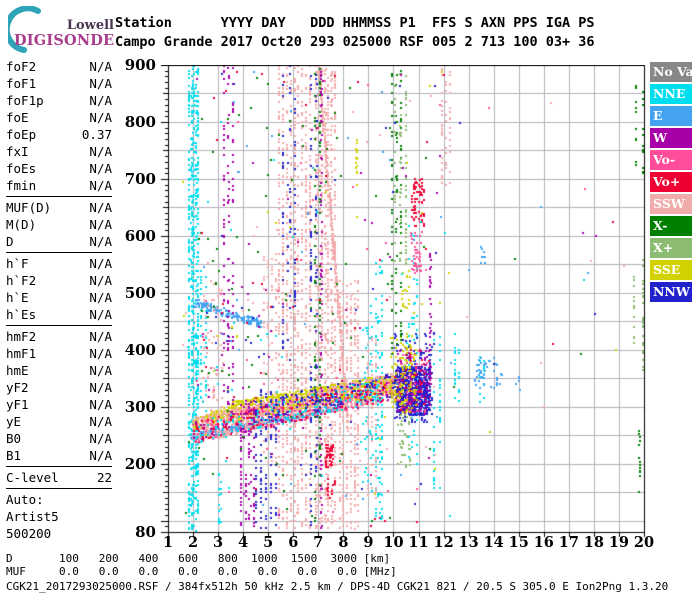 The width and height of the screenshot is (700, 600). What do you see at coordinates (64, 40) in the screenshot?
I see `logo-text-digisonde: DIGISONDE` at bounding box center [64, 40].